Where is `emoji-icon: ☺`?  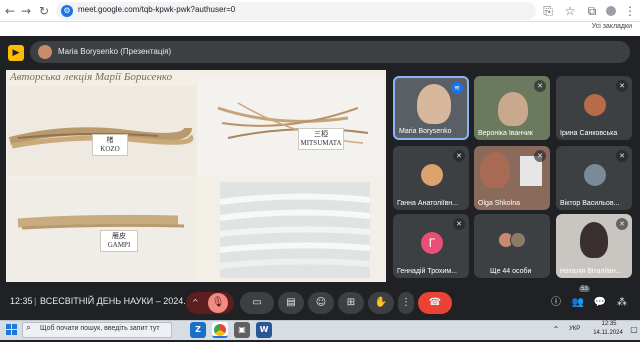
emoji-icon: ☺ is located at coordinates (321, 302).